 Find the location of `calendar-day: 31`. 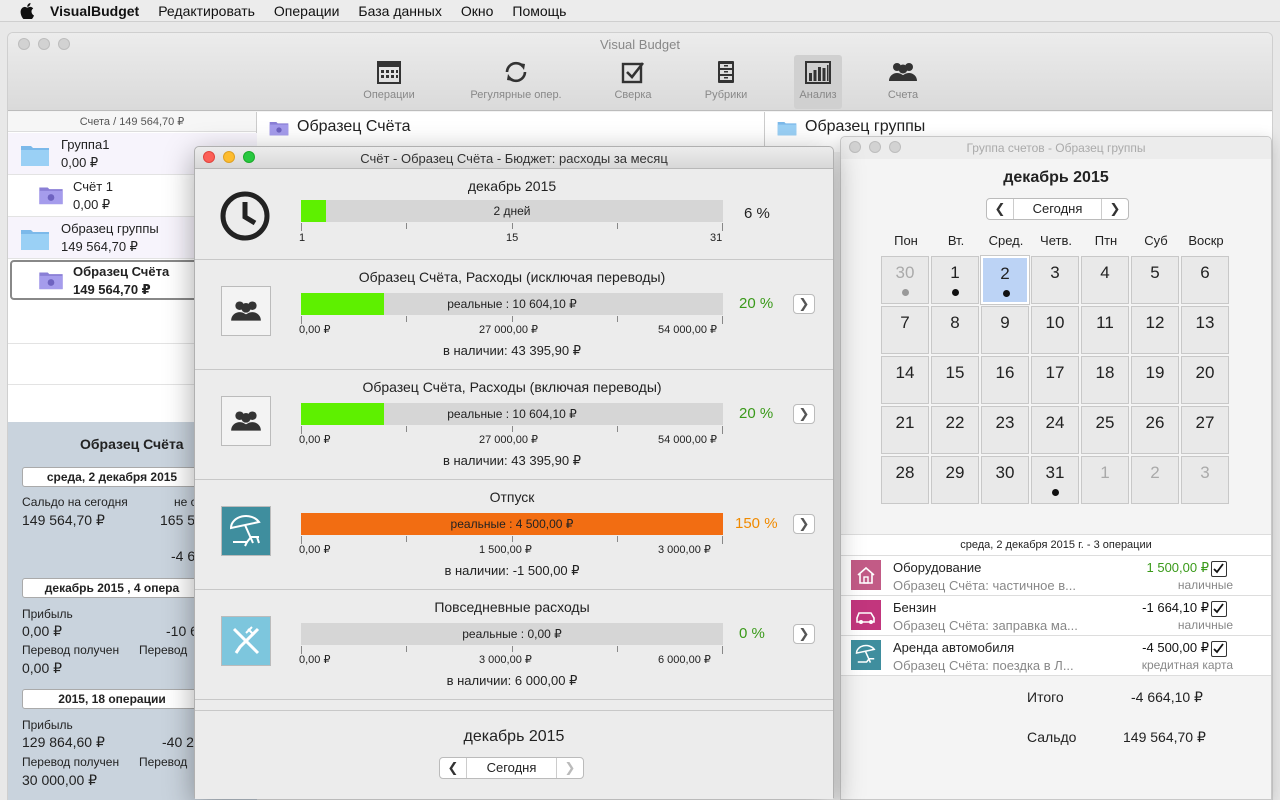

calendar-day: 31 is located at coordinates (1055, 480).